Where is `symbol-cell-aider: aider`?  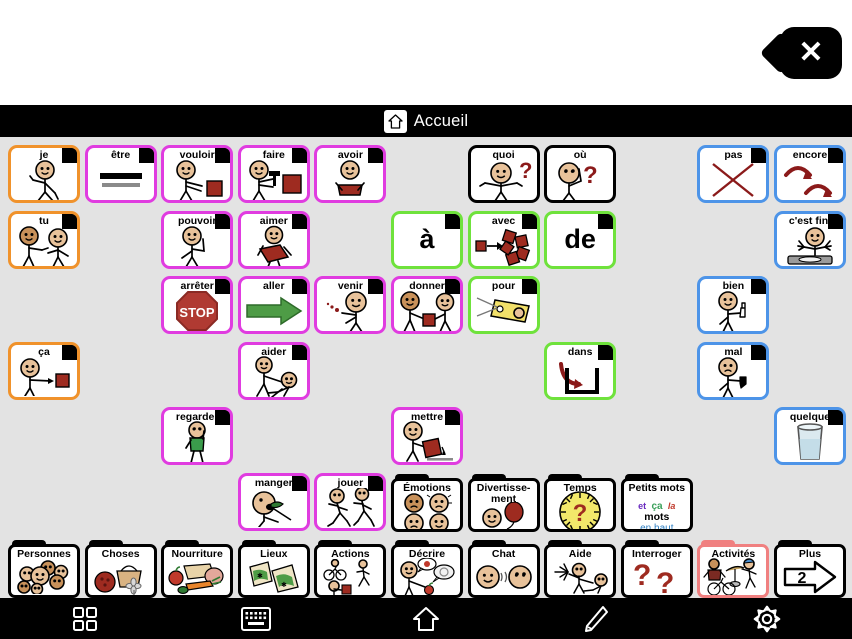
symbol-cell-aider: aider is located at coordinates (273, 370).